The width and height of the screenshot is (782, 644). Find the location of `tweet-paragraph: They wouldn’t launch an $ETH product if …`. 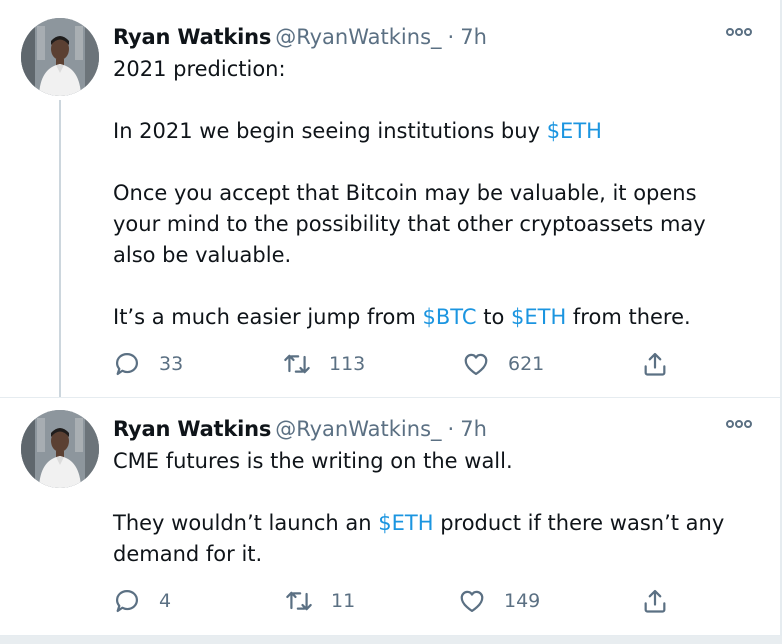

tweet-paragraph: They wouldn’t launch an $ETH product if … is located at coordinates (419, 538).